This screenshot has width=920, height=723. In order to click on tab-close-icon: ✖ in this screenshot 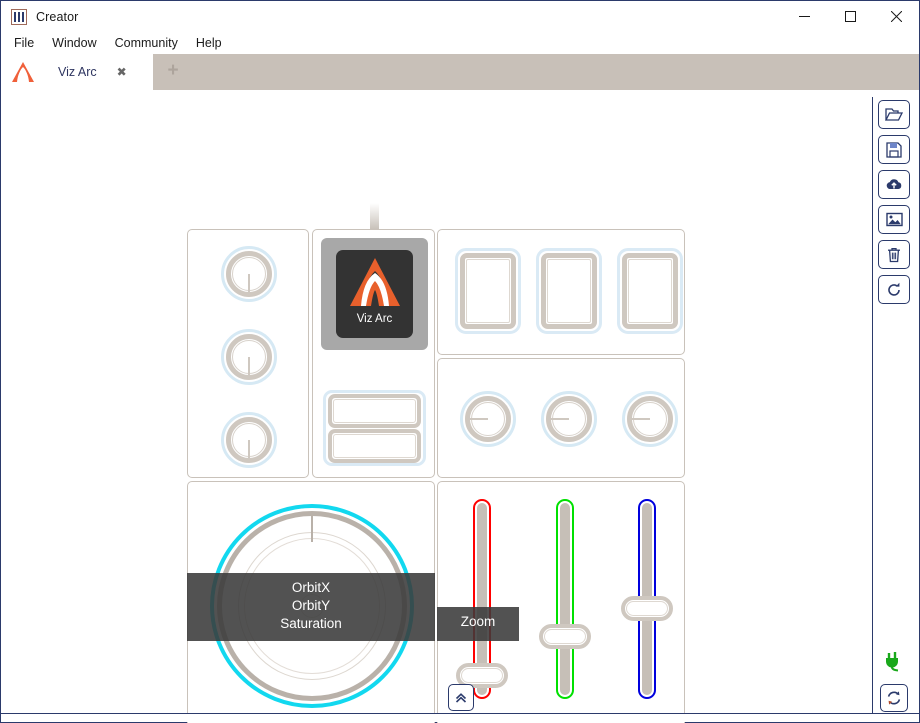, I will do `click(122, 72)`.